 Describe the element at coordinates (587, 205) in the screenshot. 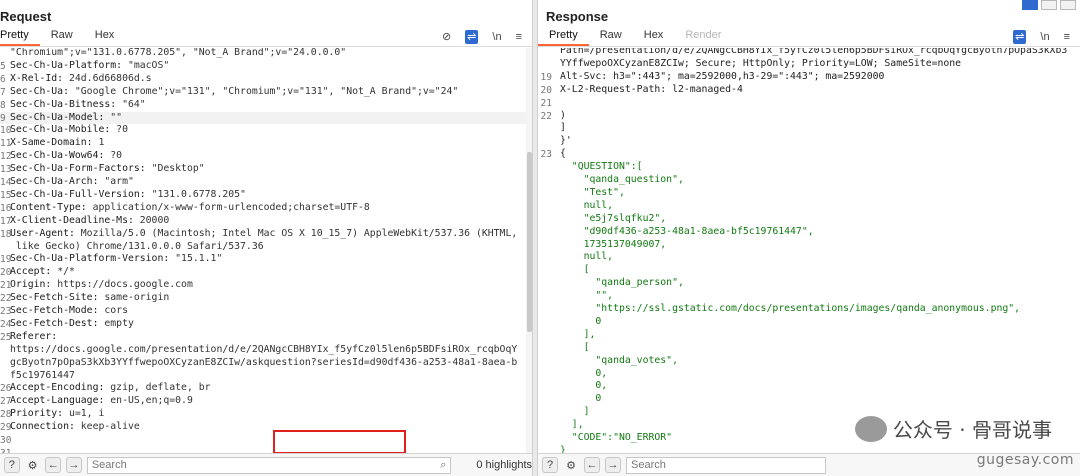

I see `code-line: null,` at that location.